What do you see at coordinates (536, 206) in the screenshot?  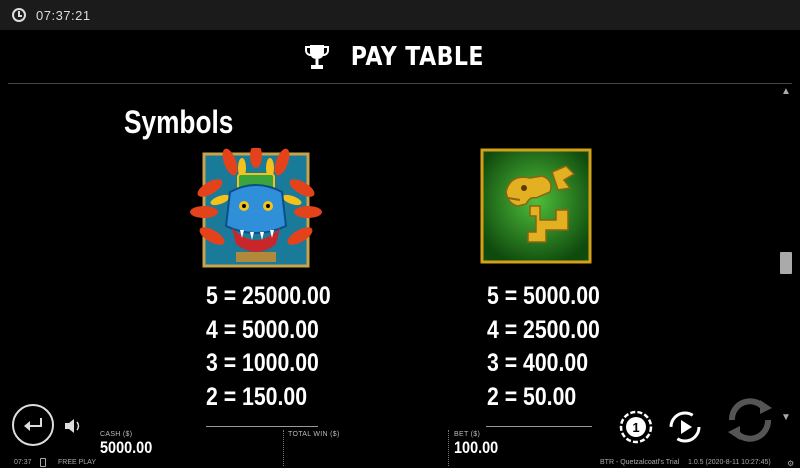 I see `golden-serpent-icon` at bounding box center [536, 206].